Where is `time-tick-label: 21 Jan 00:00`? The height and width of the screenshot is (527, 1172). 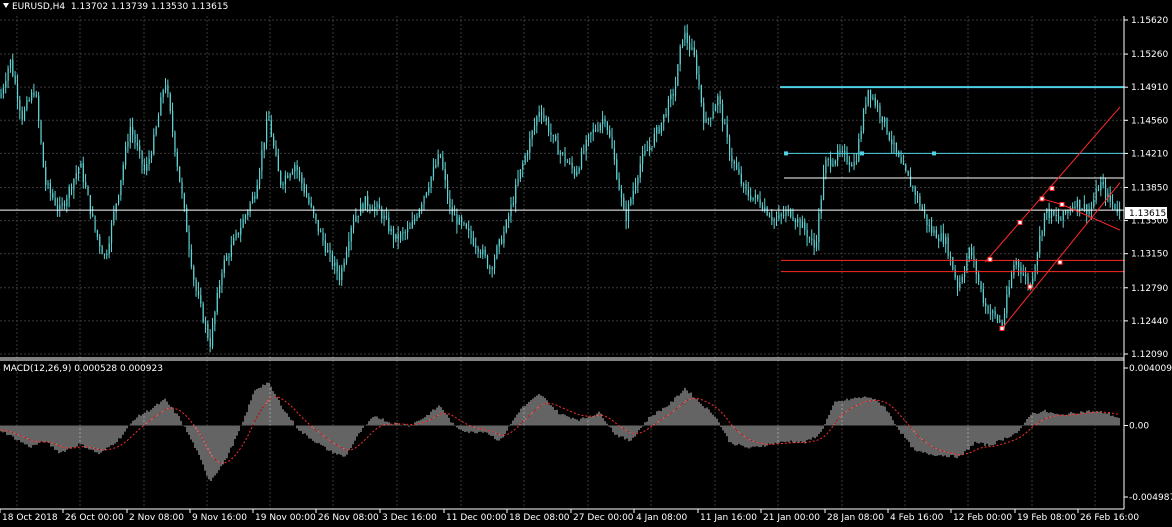 time-tick-label: 21 Jan 00:00 is located at coordinates (791, 518).